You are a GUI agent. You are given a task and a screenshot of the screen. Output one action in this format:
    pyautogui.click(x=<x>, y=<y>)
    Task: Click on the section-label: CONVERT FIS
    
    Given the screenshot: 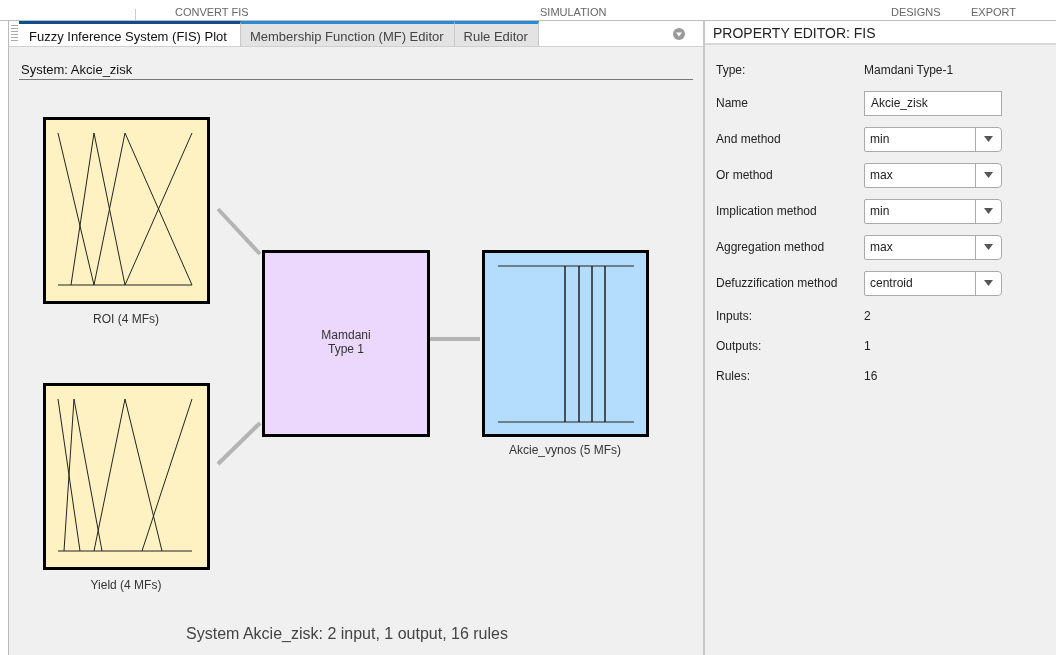 What is the action you would take?
    pyautogui.click(x=212, y=12)
    